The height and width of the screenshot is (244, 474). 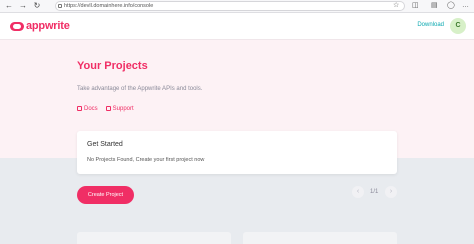 What do you see at coordinates (123, 109) in the screenshot?
I see `support-link-label: Support` at bounding box center [123, 109].